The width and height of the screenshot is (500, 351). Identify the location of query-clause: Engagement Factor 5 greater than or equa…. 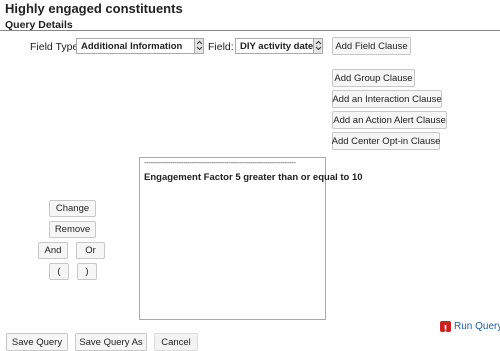
(253, 177).